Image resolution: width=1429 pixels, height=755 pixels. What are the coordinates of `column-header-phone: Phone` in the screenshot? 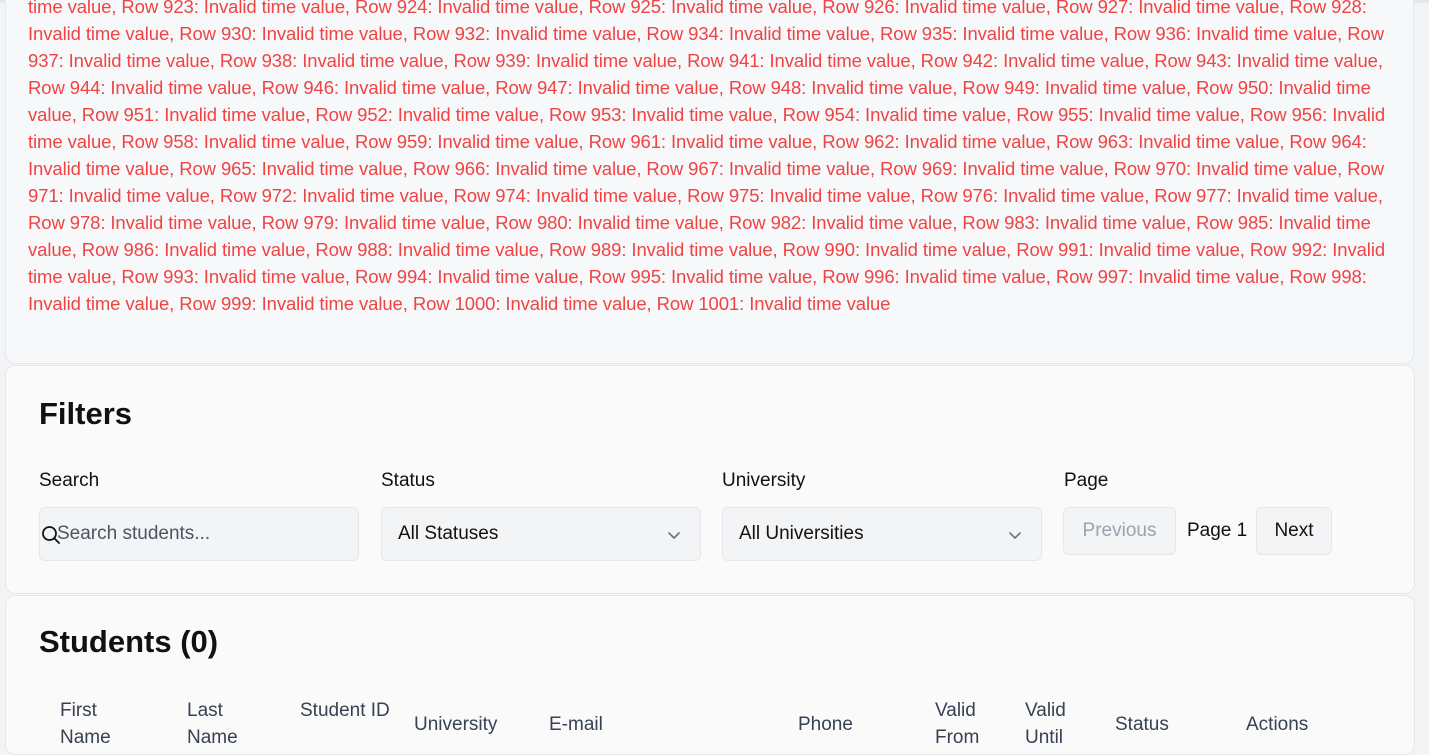 It's located at (825, 724).